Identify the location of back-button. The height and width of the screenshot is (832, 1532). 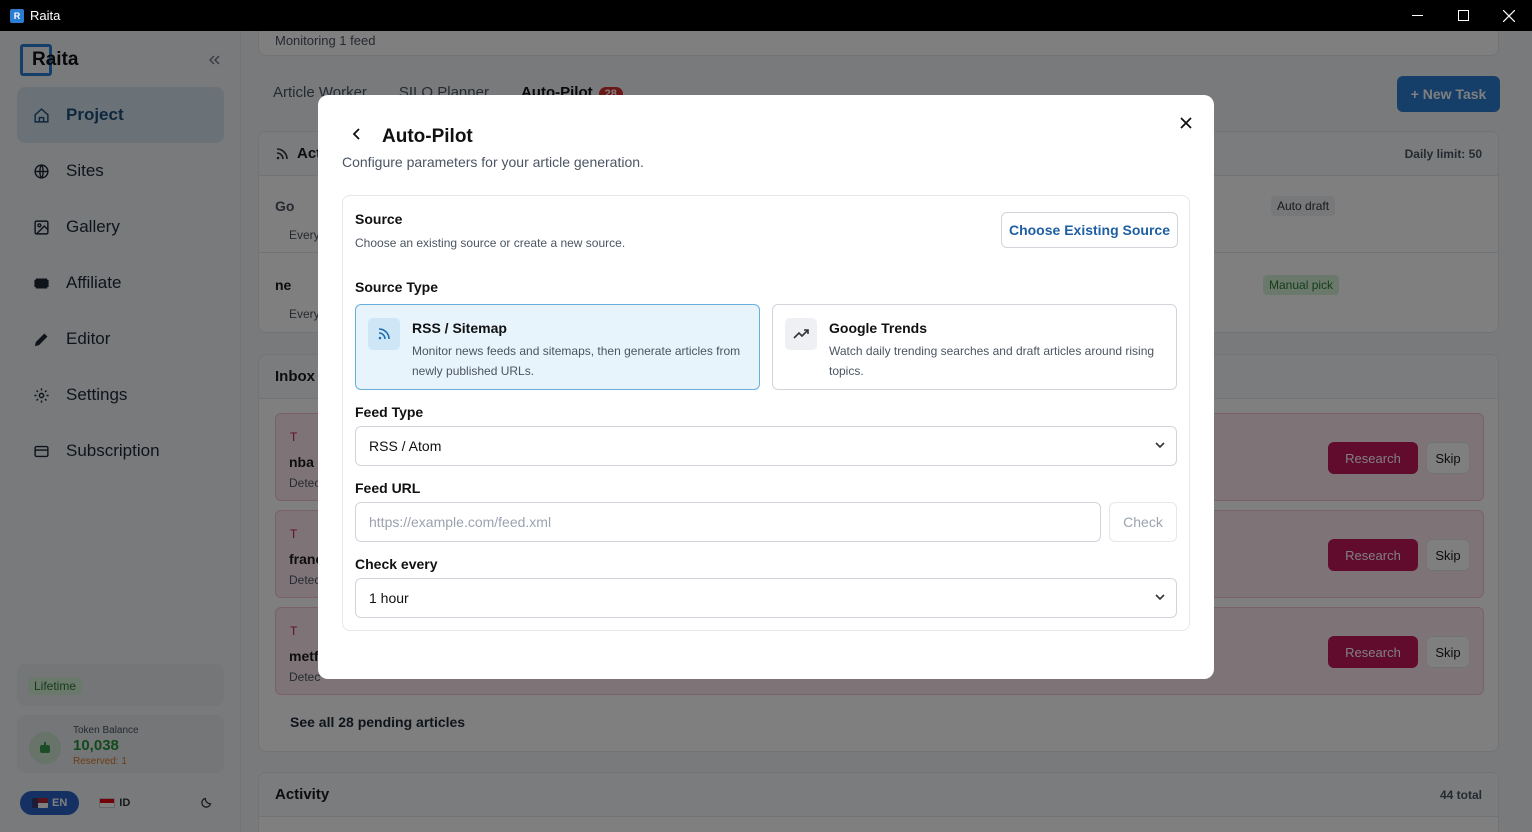
(357, 135).